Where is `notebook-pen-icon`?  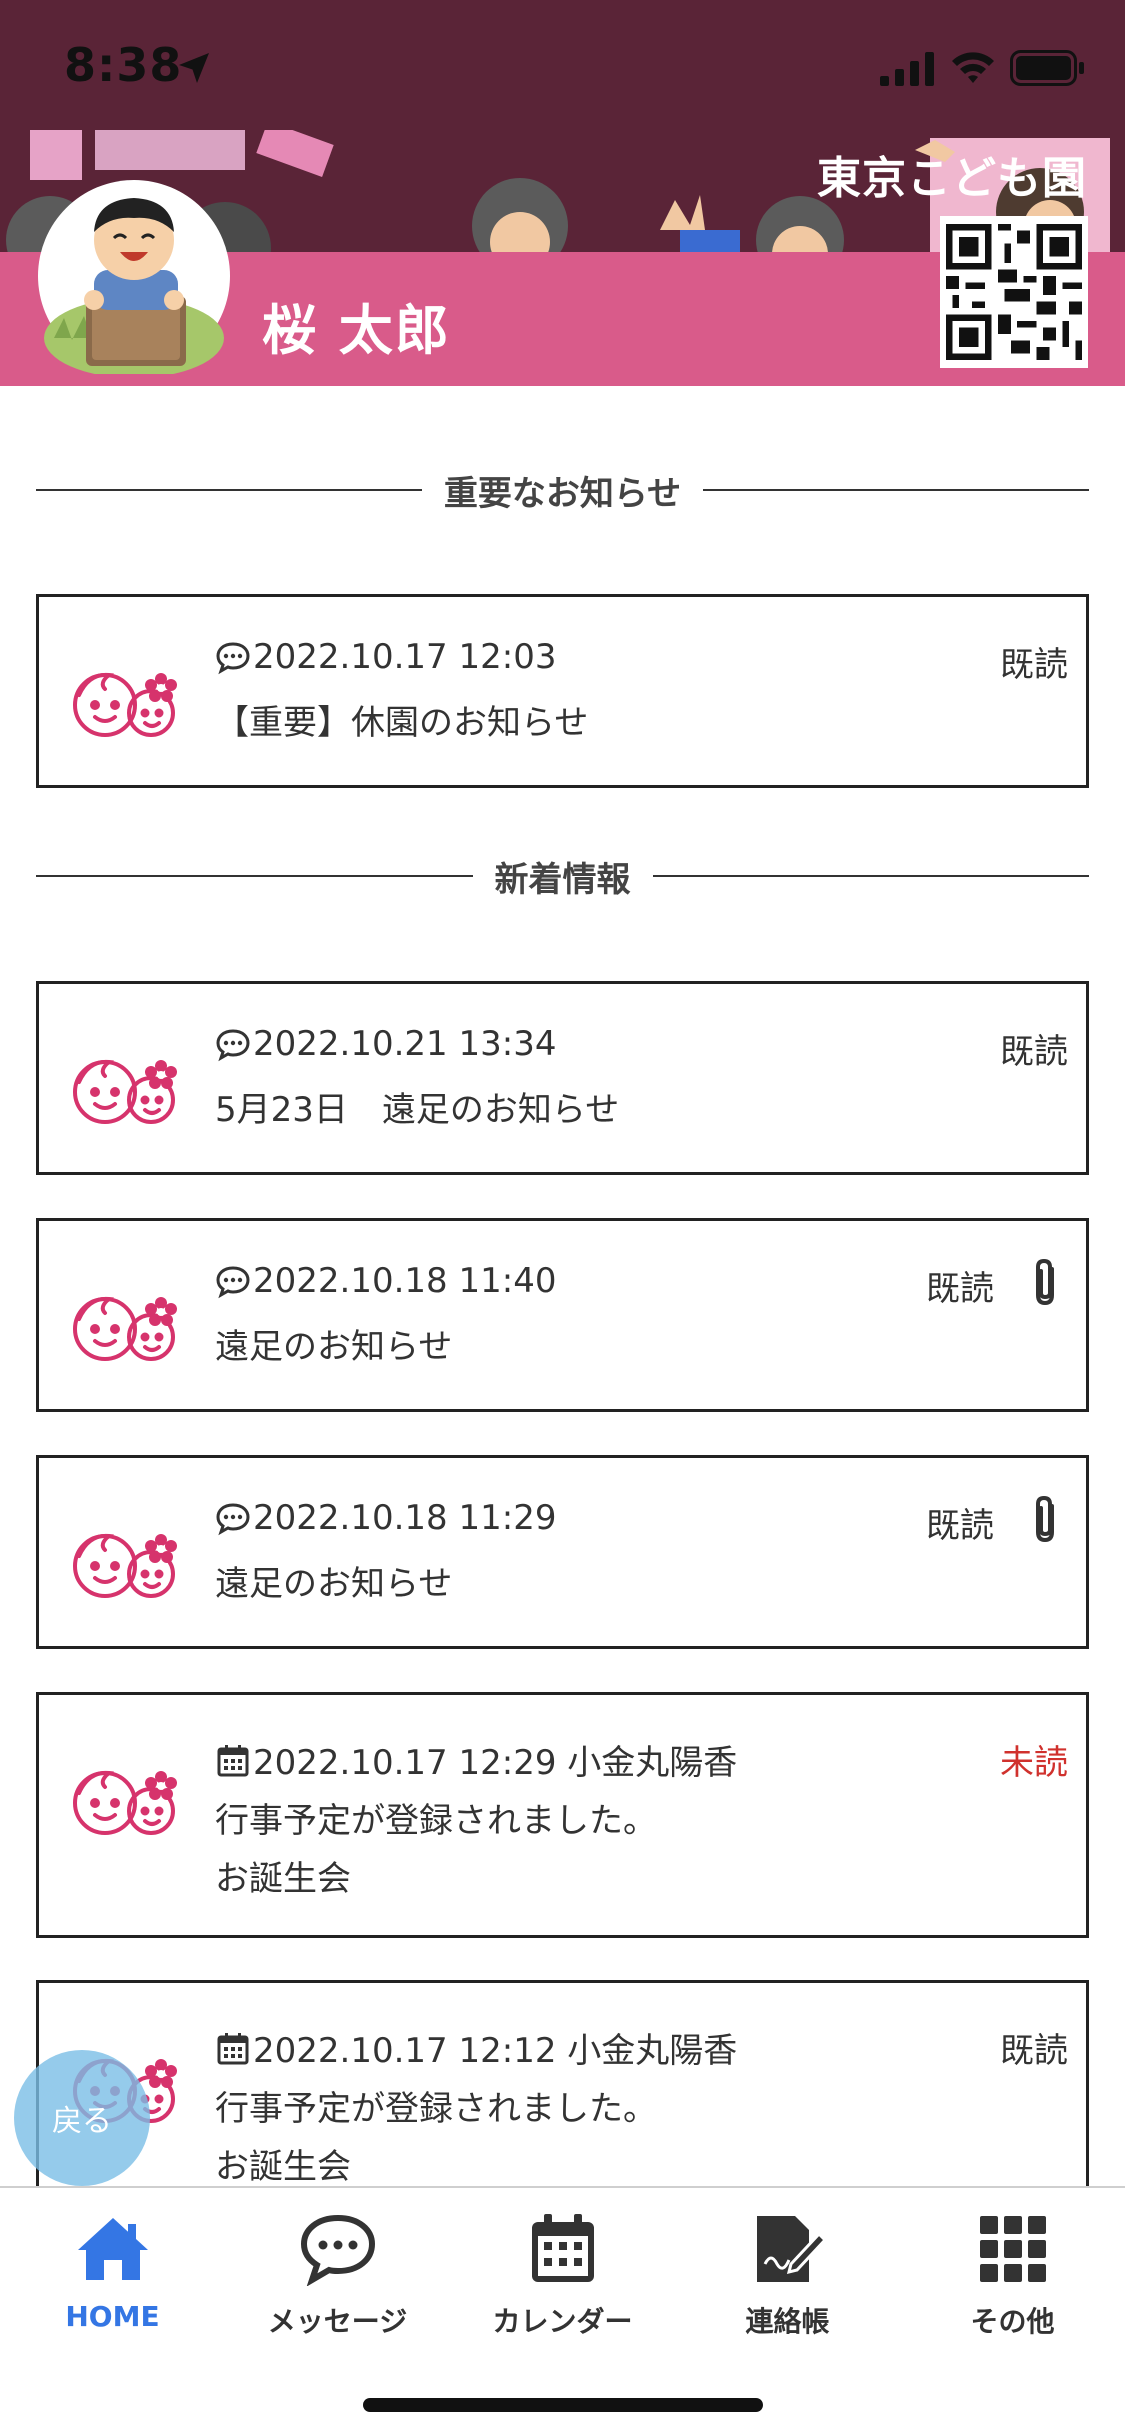 notebook-pen-icon is located at coordinates (791, 2249).